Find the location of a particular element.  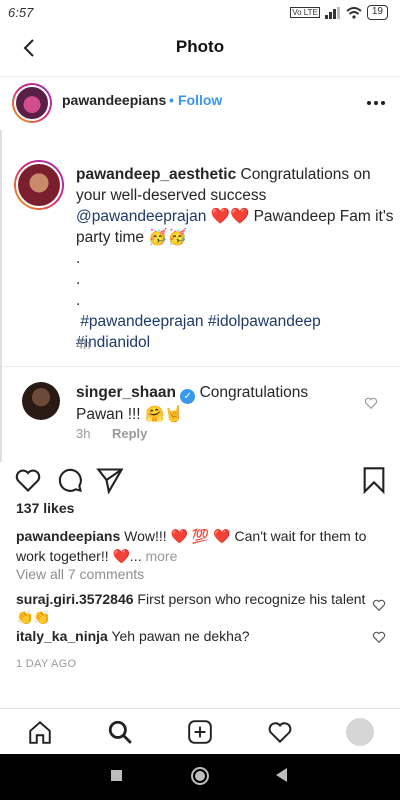

comment-emoji: 👏👏 is located at coordinates (33, 617).